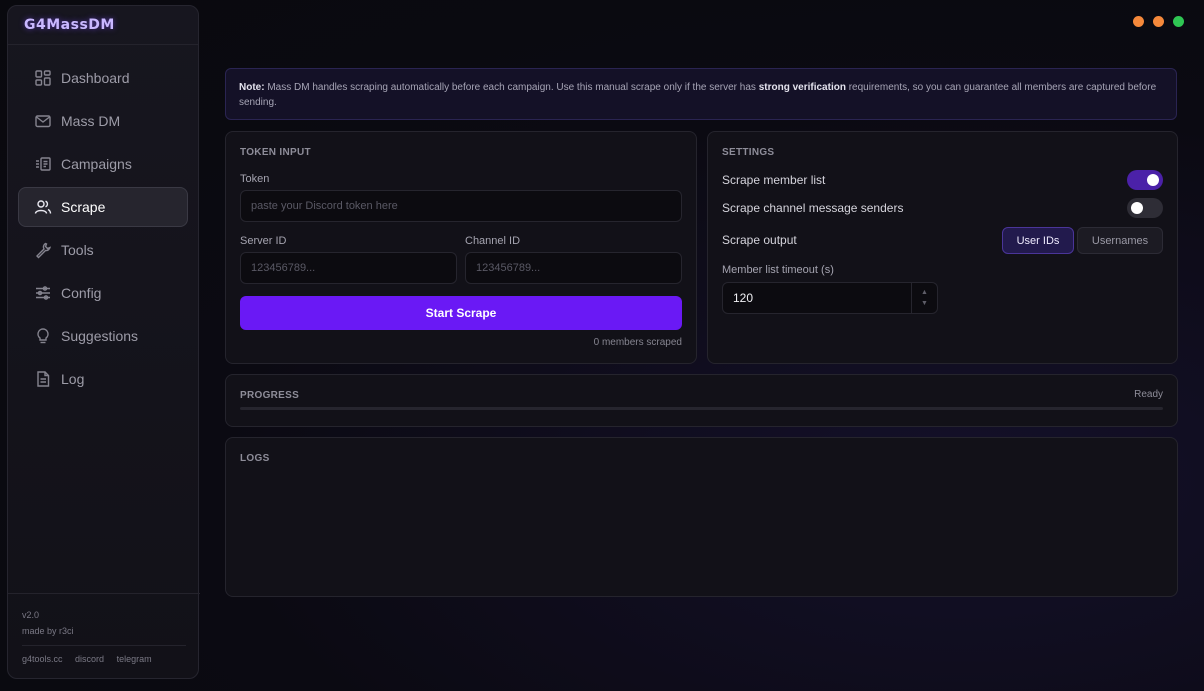 Image resolution: width=1204 pixels, height=691 pixels. Describe the element at coordinates (43, 336) in the screenshot. I see `lightbulb-icon` at that location.